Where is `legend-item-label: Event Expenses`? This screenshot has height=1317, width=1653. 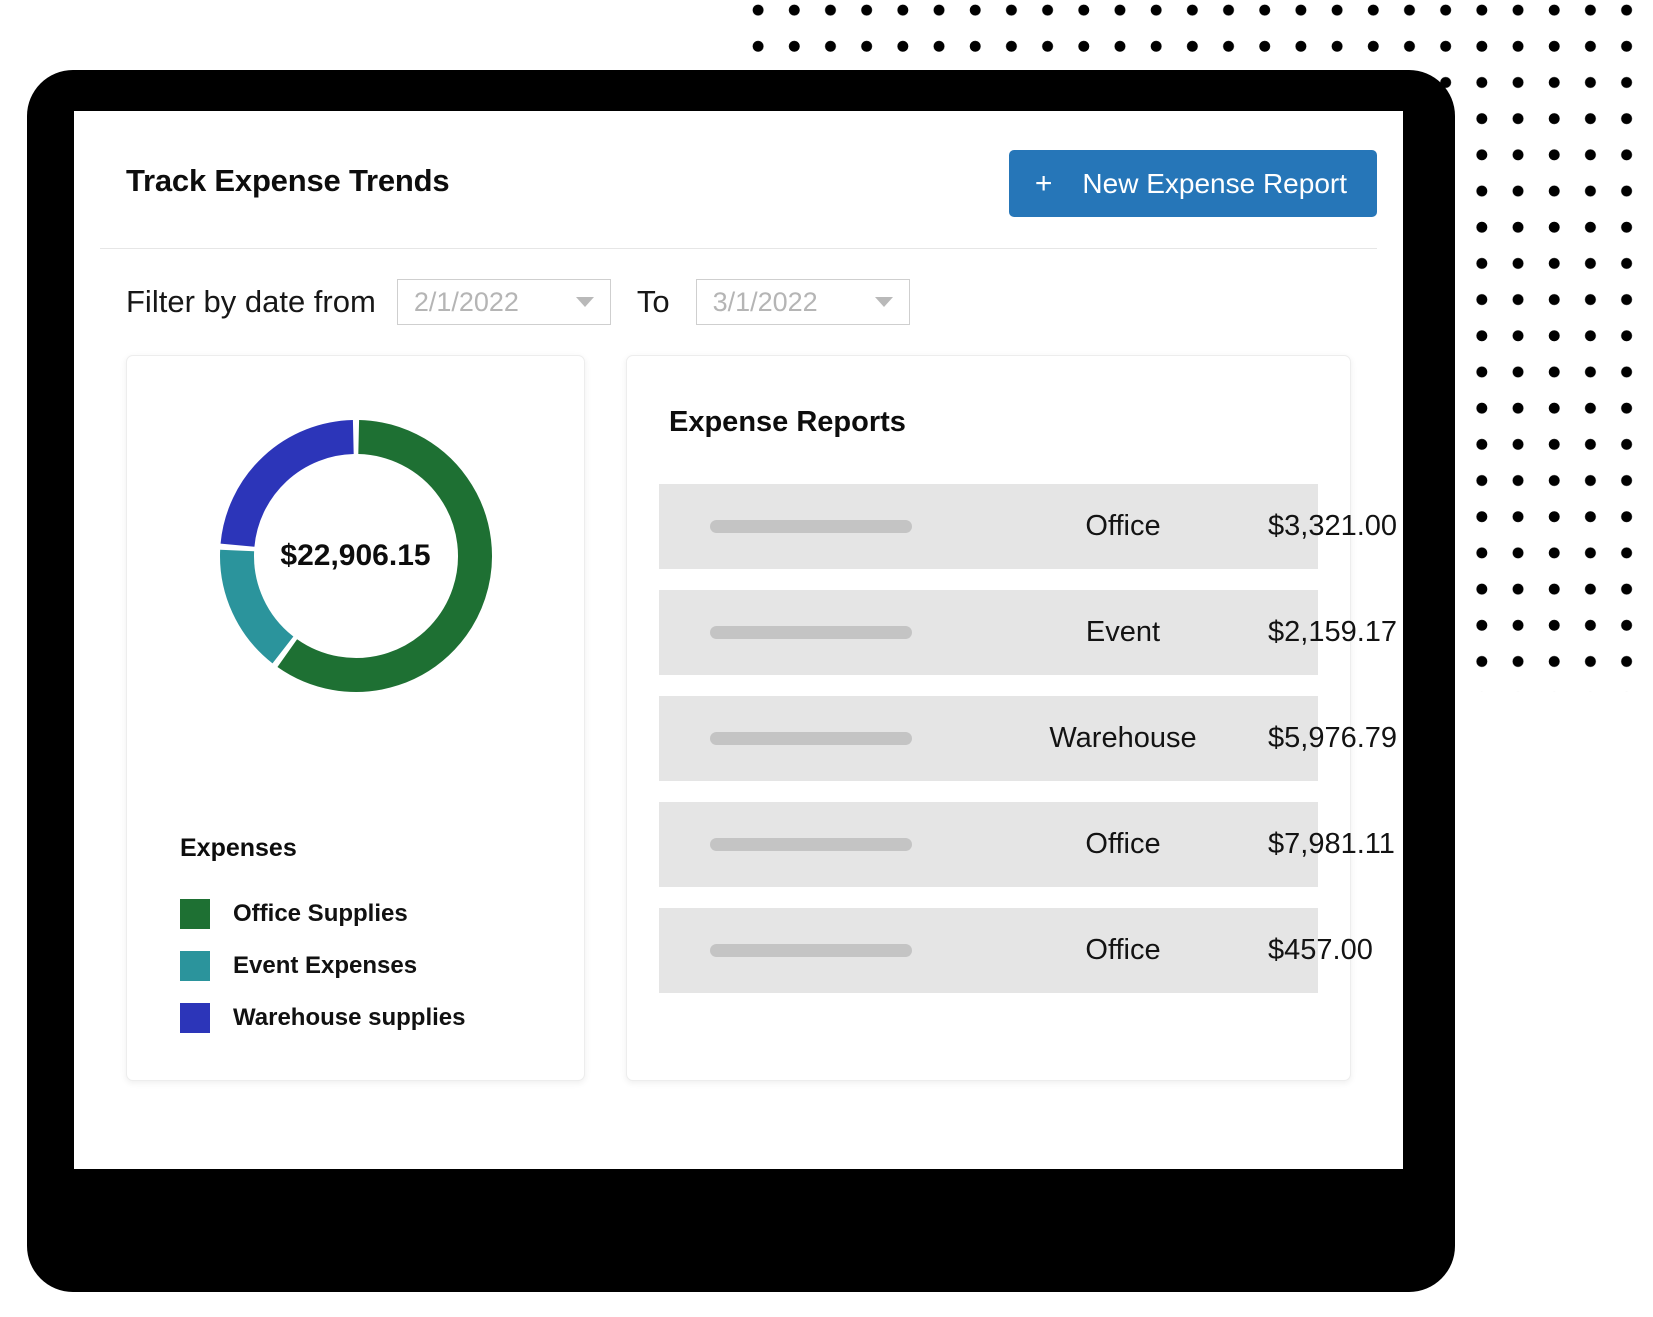 legend-item-label: Event Expenses is located at coordinates (325, 965).